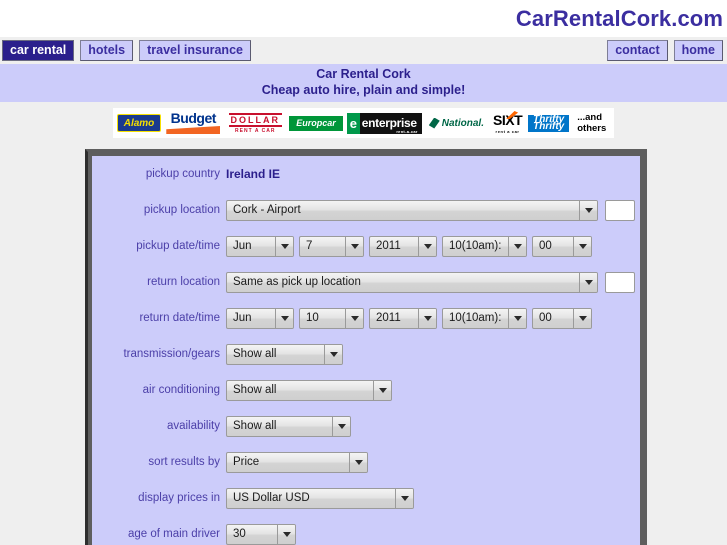 This screenshot has height=545, width=727. I want to click on select-availability: Show all, so click(288, 426).